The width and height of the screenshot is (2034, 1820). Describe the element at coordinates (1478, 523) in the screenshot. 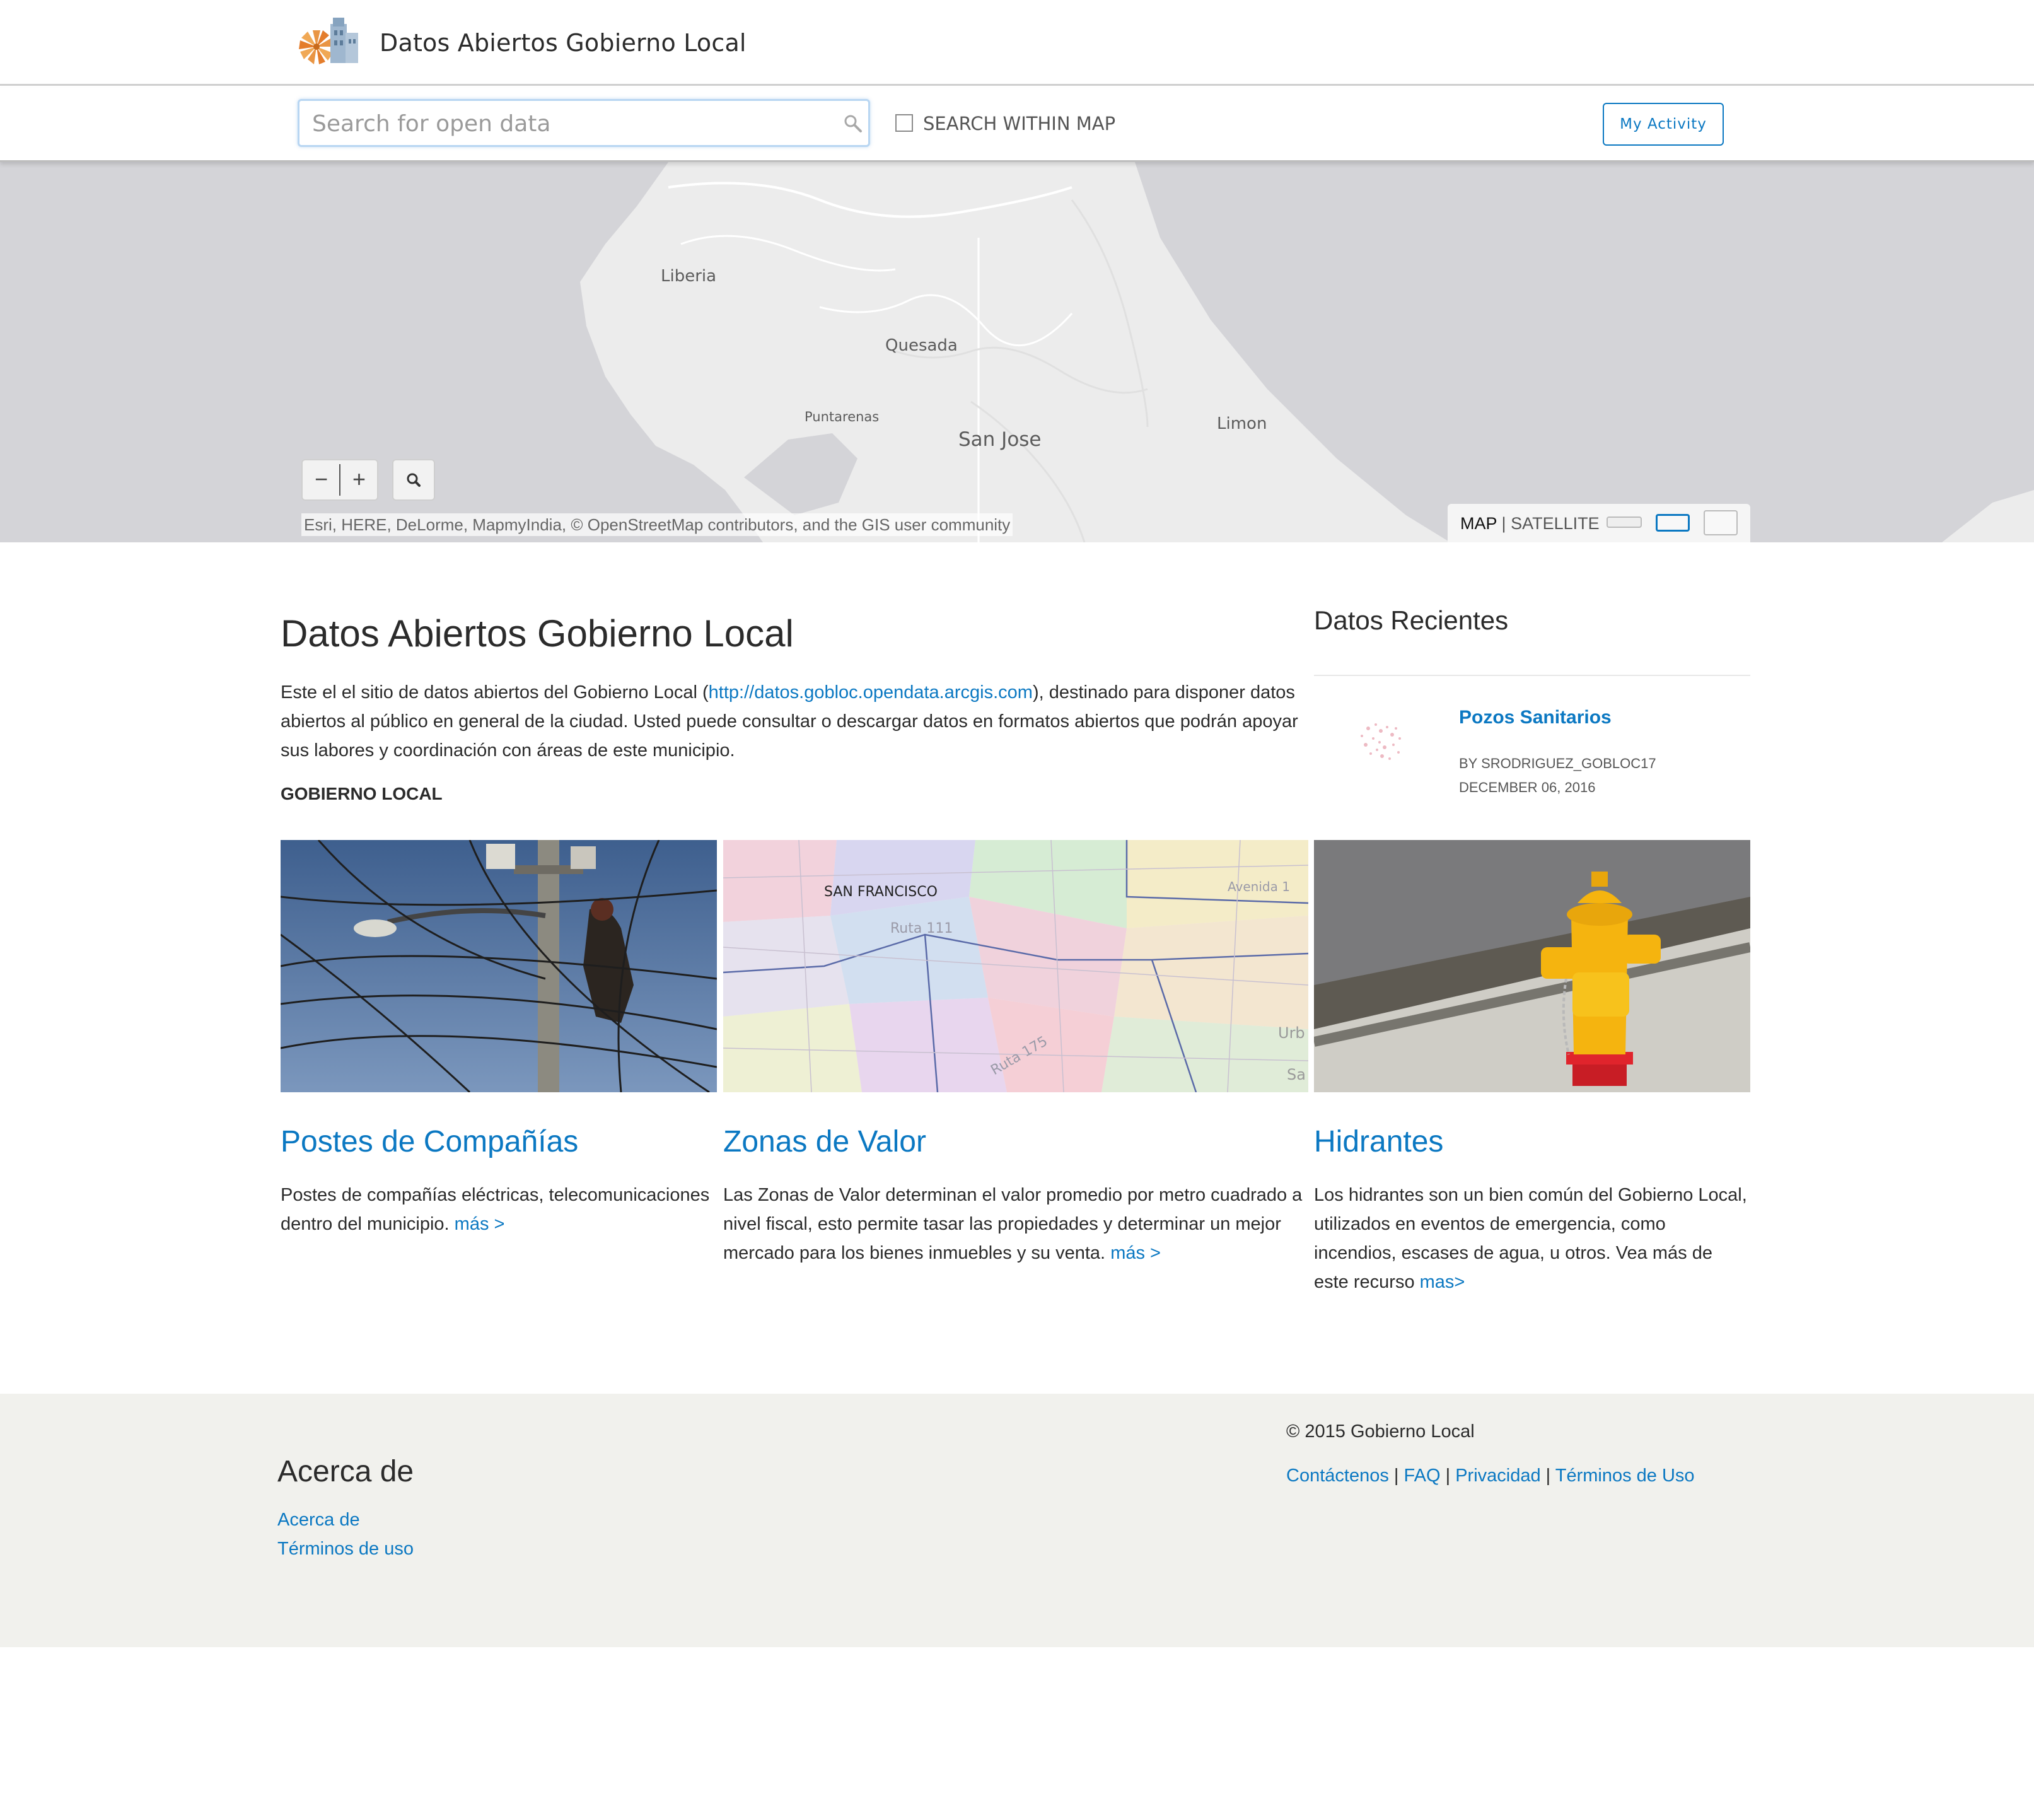

I see `basemap-map-option: MAP` at that location.